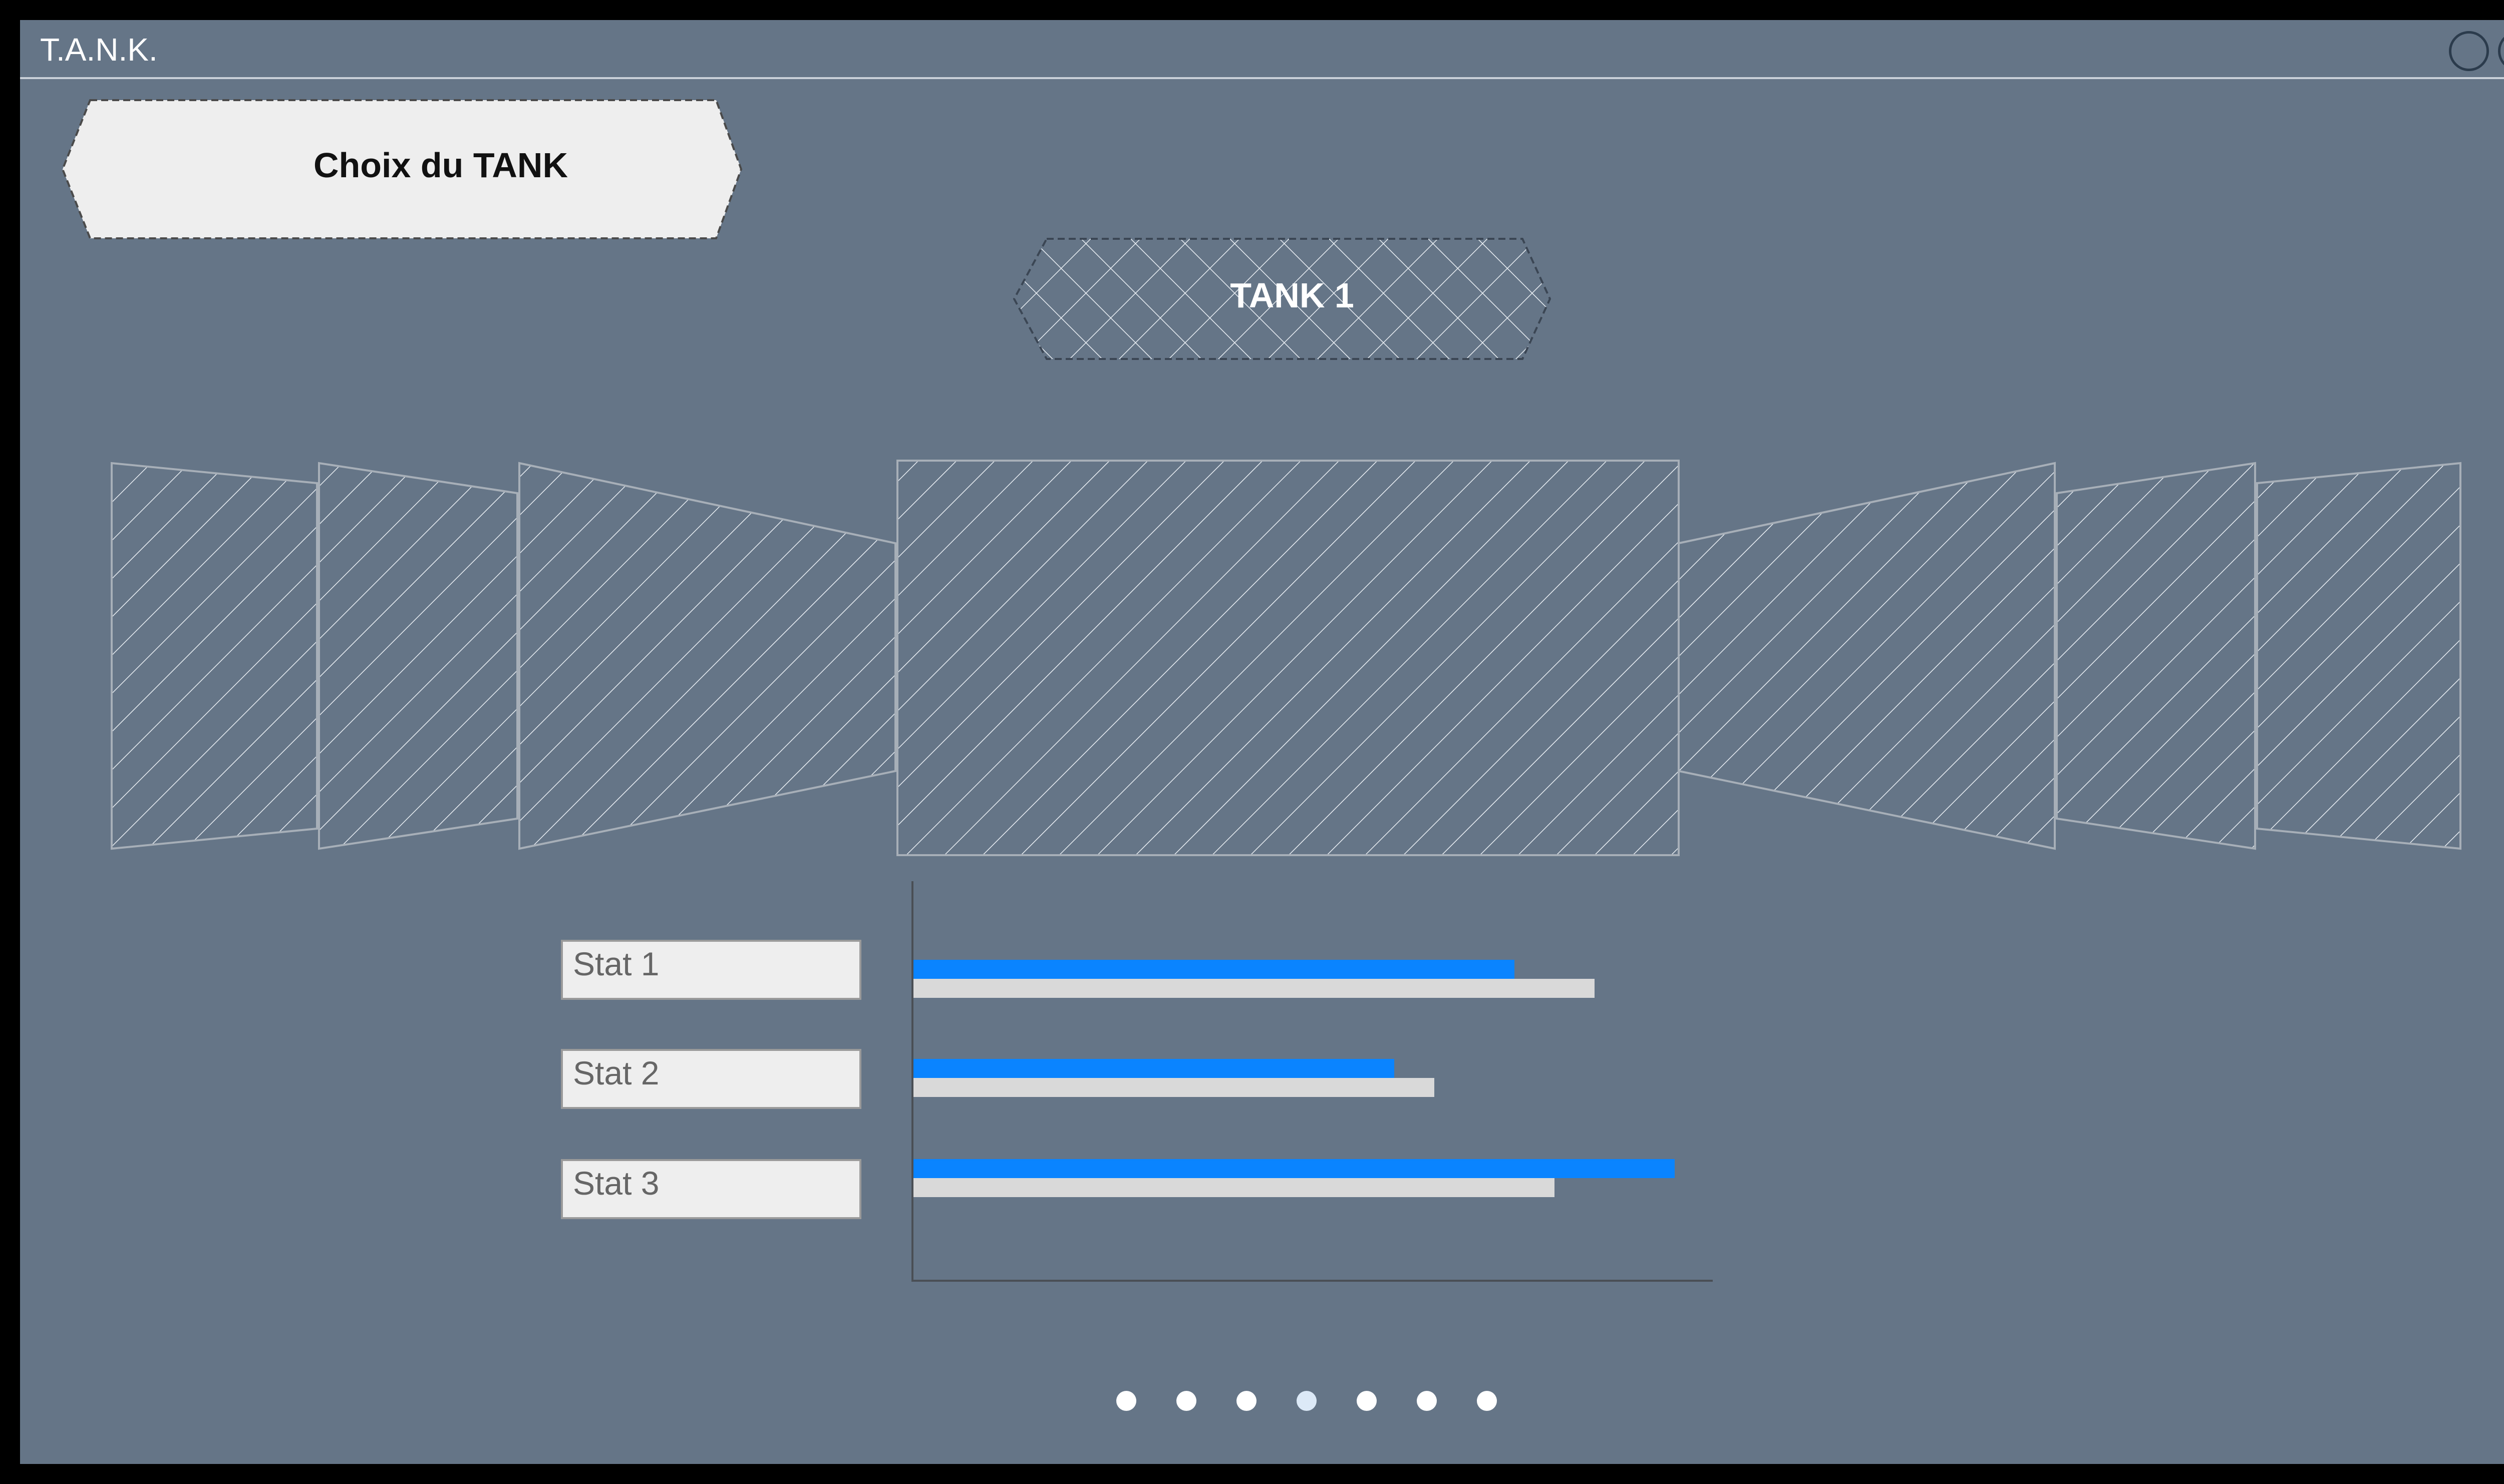  I want to click on page-title: Choix du TANK, so click(440, 165).